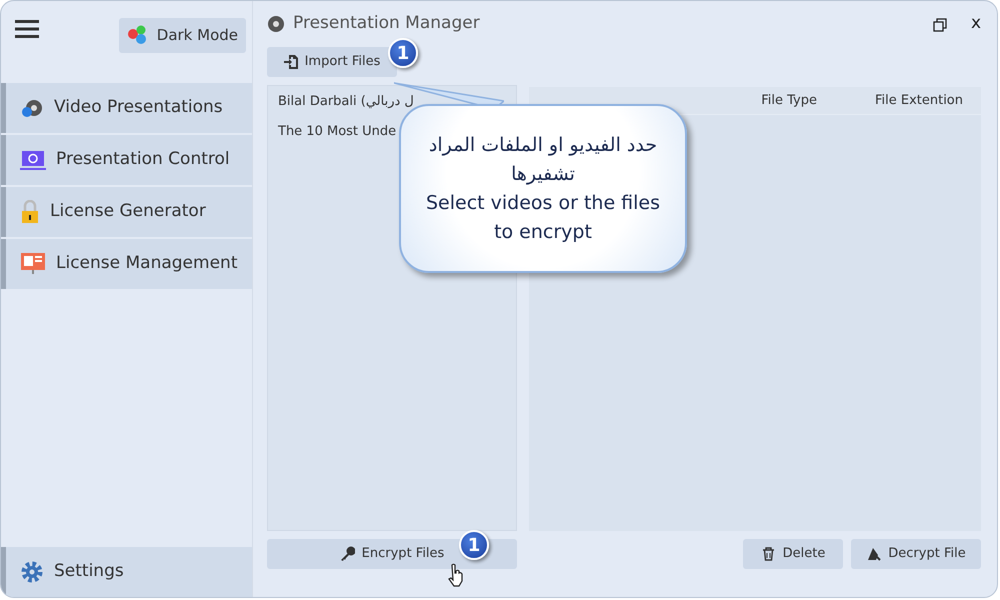 Image resolution: width=1000 pixels, height=600 pixels. Describe the element at coordinates (30, 212) in the screenshot. I see `padlock-icon` at that location.